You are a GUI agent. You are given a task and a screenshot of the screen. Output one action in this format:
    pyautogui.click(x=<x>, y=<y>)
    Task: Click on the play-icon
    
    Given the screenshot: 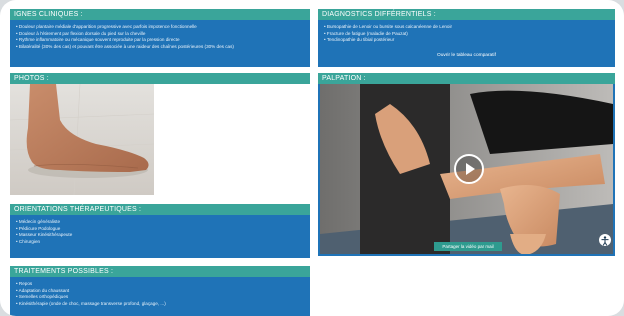 What is the action you would take?
    pyautogui.click(x=470, y=169)
    